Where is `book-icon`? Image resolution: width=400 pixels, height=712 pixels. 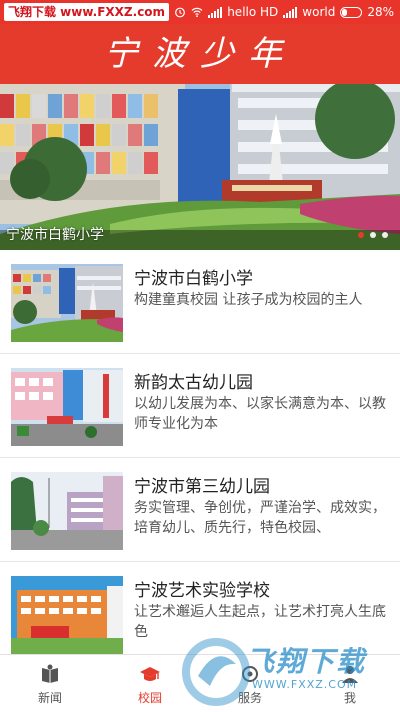 book-icon is located at coordinates (50, 673).